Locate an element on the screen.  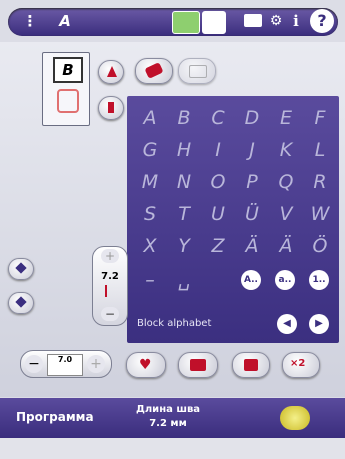
favorite-button: ♥ is located at coordinates (146, 365).